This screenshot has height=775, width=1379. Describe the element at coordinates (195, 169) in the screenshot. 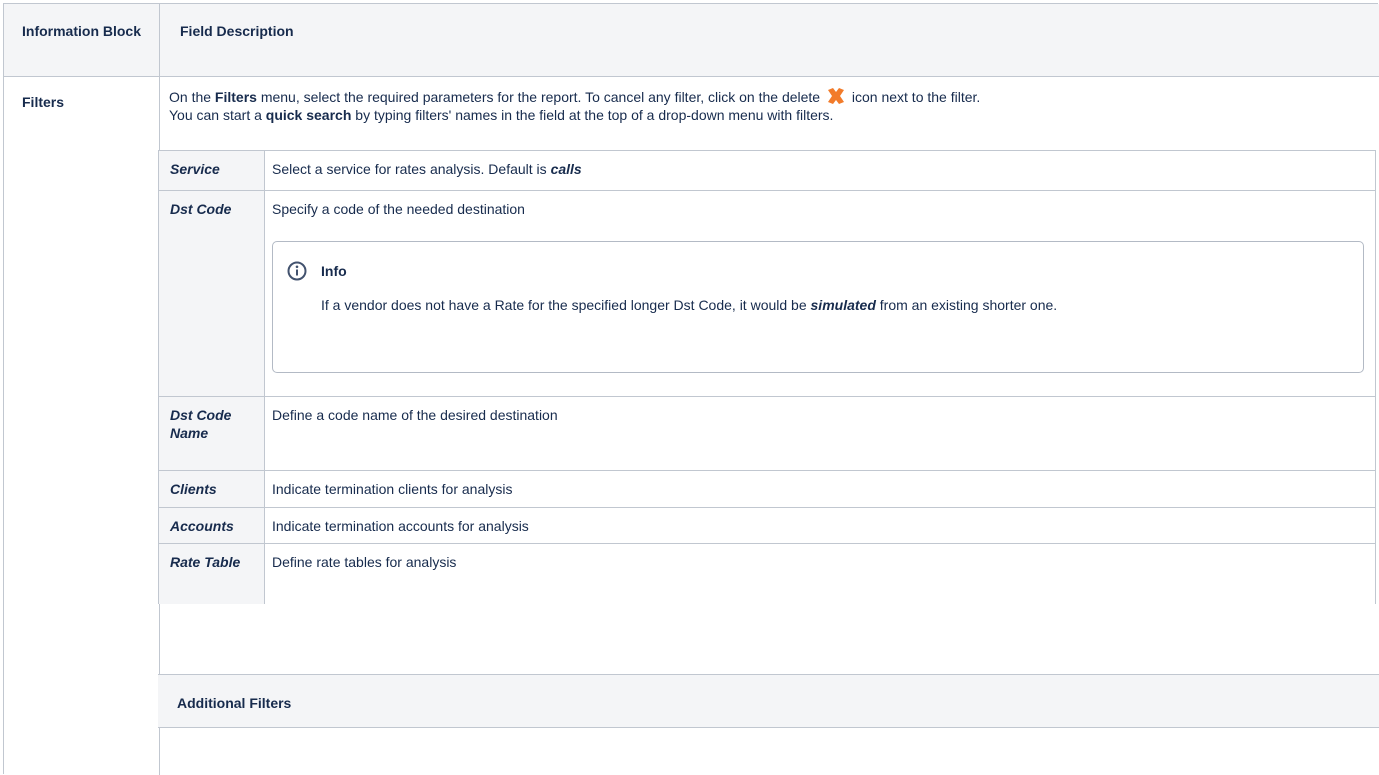

I see `row-label-service: Service` at that location.